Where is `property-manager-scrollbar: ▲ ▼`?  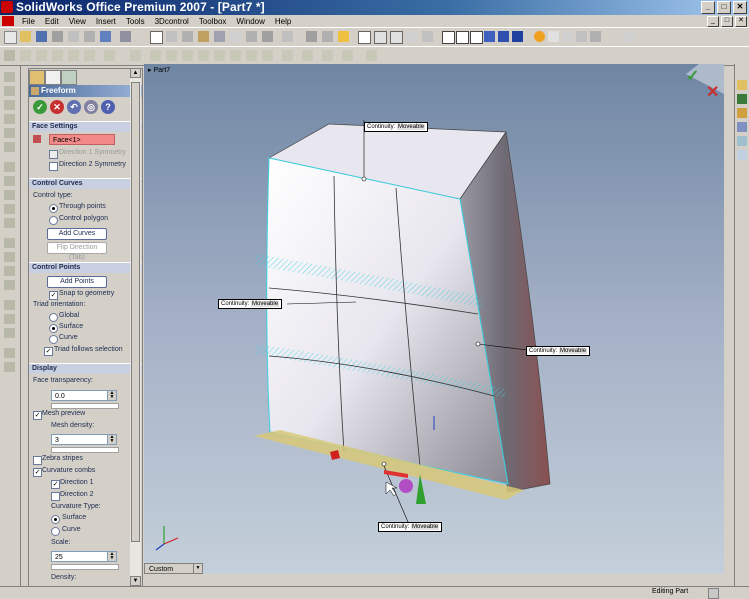
property-manager-scrollbar: ▲ ▼ is located at coordinates (135, 327).